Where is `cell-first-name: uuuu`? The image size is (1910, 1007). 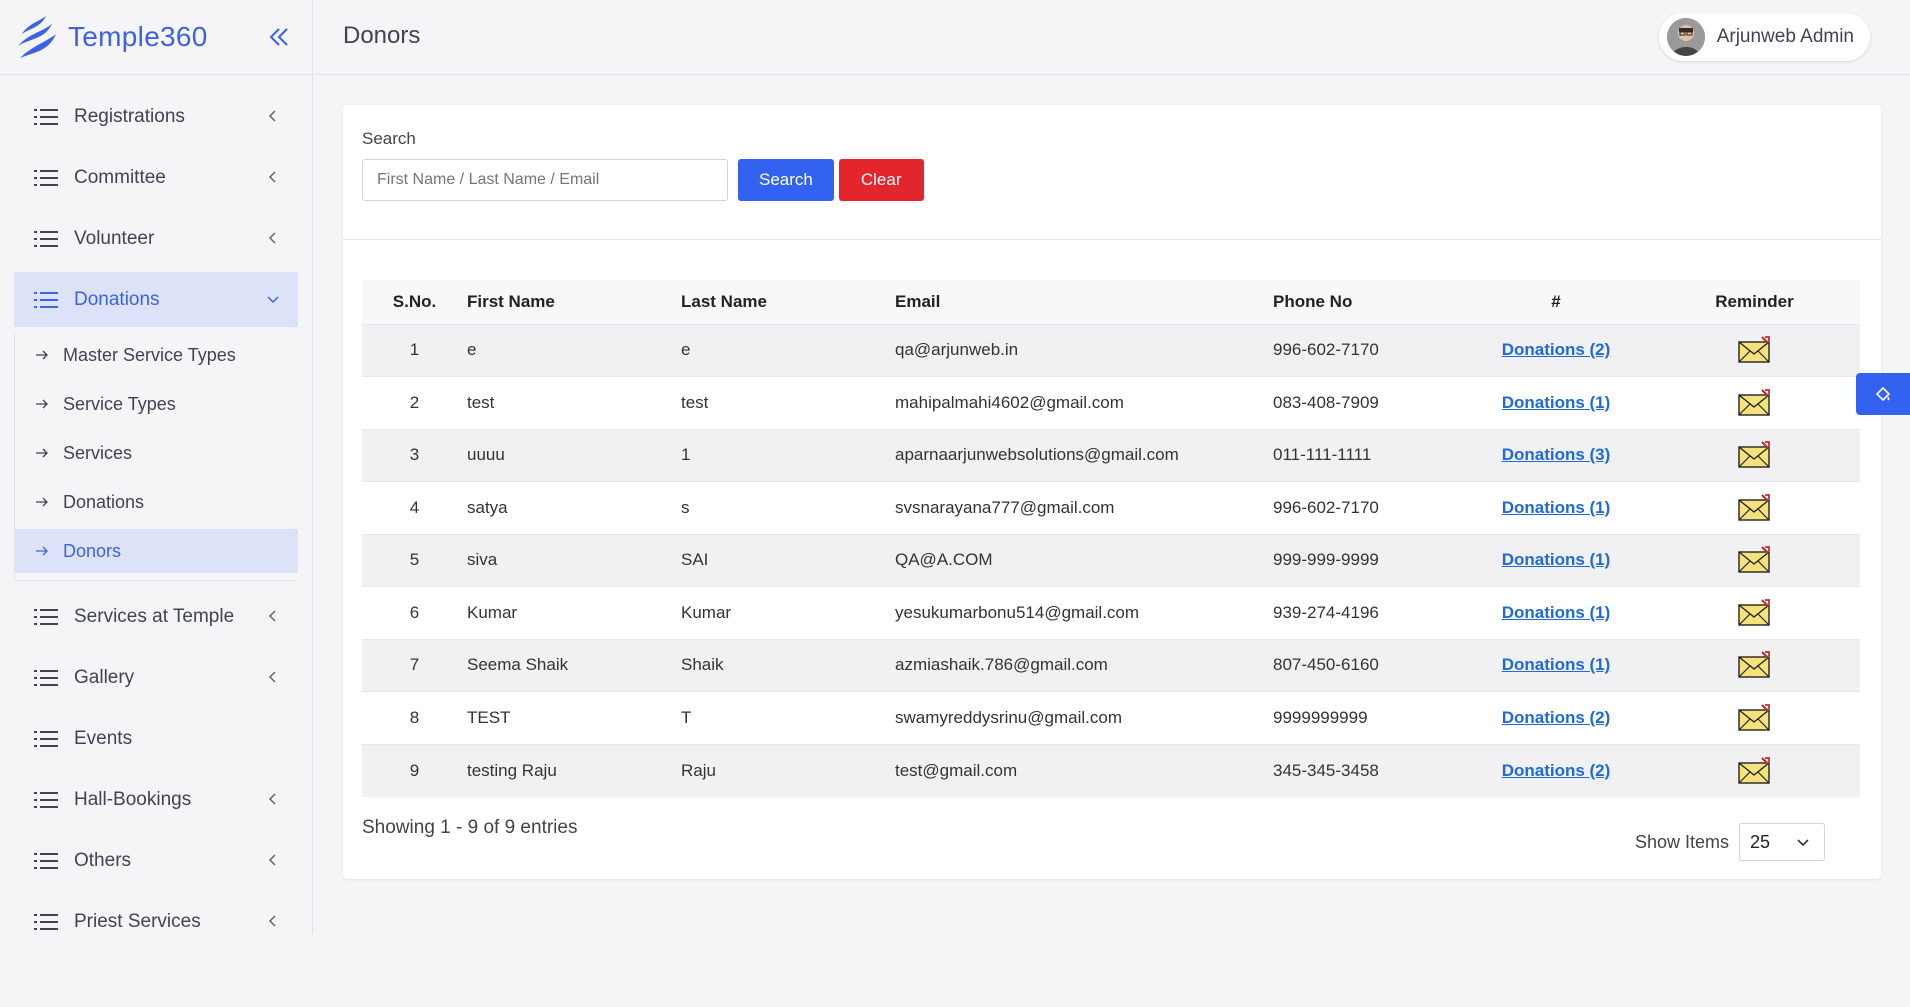 cell-first-name: uuuu is located at coordinates (574, 455).